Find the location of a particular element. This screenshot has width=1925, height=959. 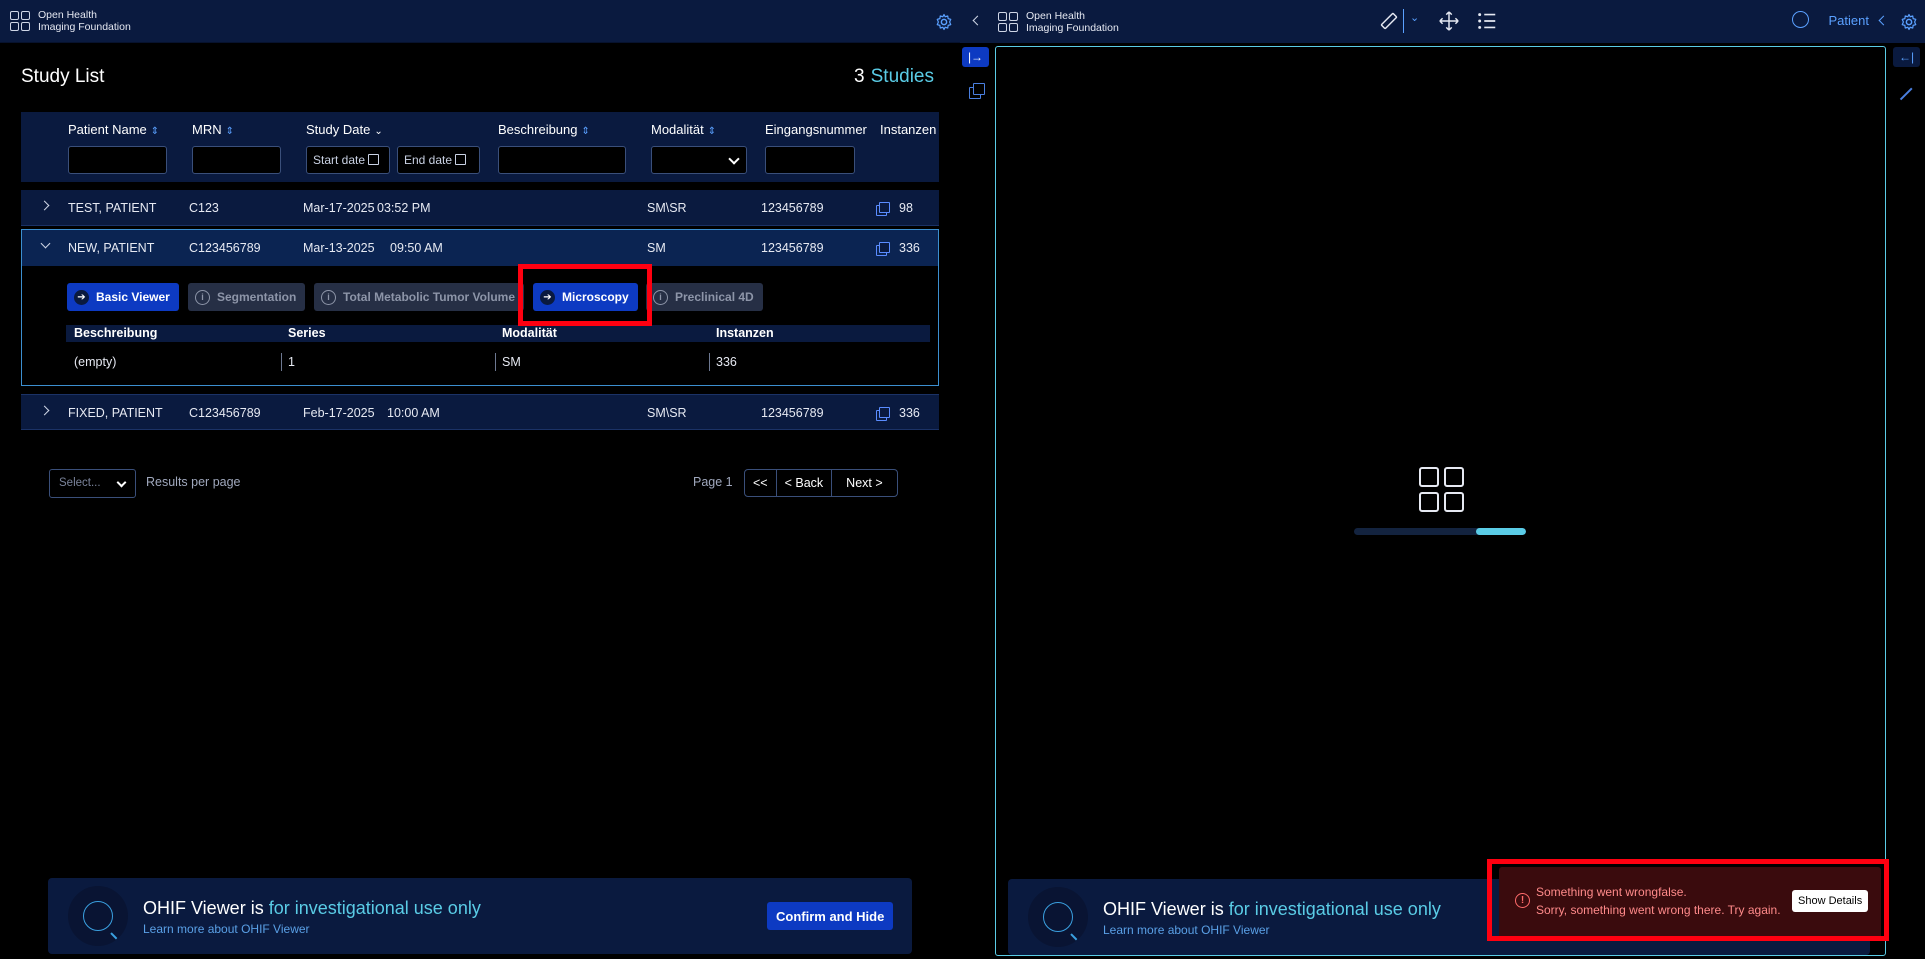

previous-page-button: < Back is located at coordinates (805, 483).